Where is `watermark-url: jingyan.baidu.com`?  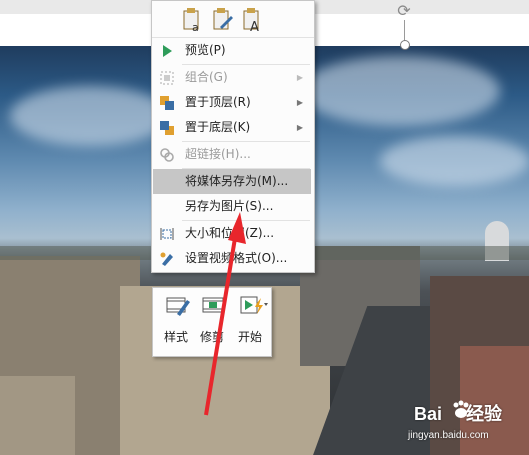 watermark-url: jingyan.baidu.com is located at coordinates (448, 435).